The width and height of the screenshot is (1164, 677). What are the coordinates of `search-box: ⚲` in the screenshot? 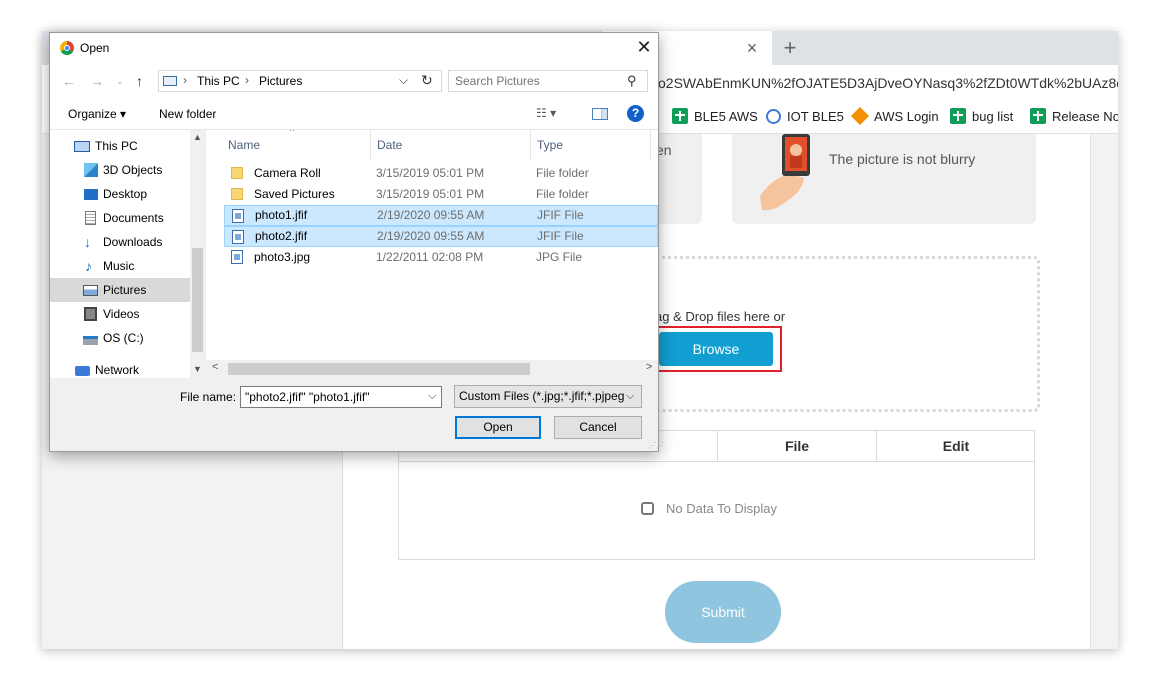 It's located at (548, 81).